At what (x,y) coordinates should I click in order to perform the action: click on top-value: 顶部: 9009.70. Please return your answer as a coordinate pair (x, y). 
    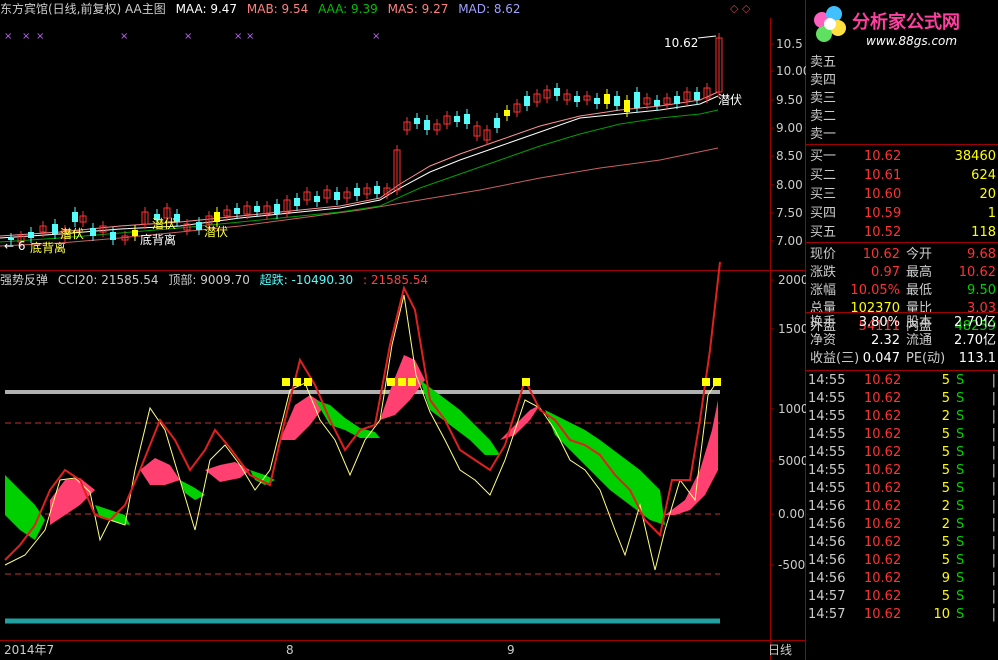
    Looking at the image, I should click on (209, 280).